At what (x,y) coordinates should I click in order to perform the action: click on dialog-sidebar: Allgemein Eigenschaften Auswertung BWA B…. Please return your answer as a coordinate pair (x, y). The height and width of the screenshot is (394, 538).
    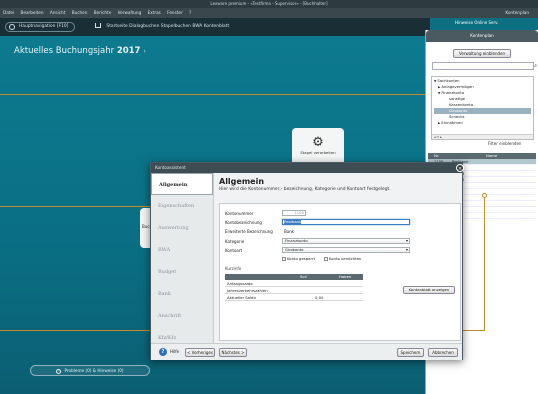
    Looking at the image, I should click on (182, 258).